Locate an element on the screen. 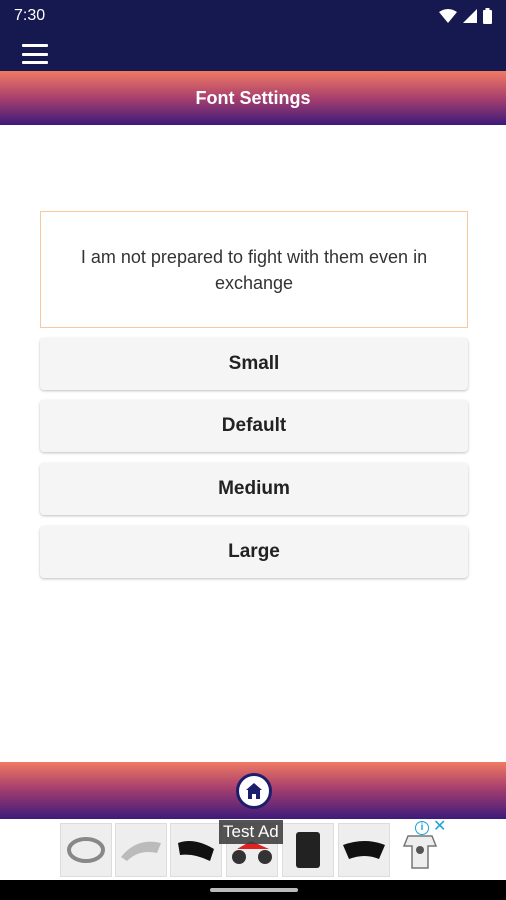 The height and width of the screenshot is (900, 506). title-bar: Font Settings is located at coordinates (253, 98).